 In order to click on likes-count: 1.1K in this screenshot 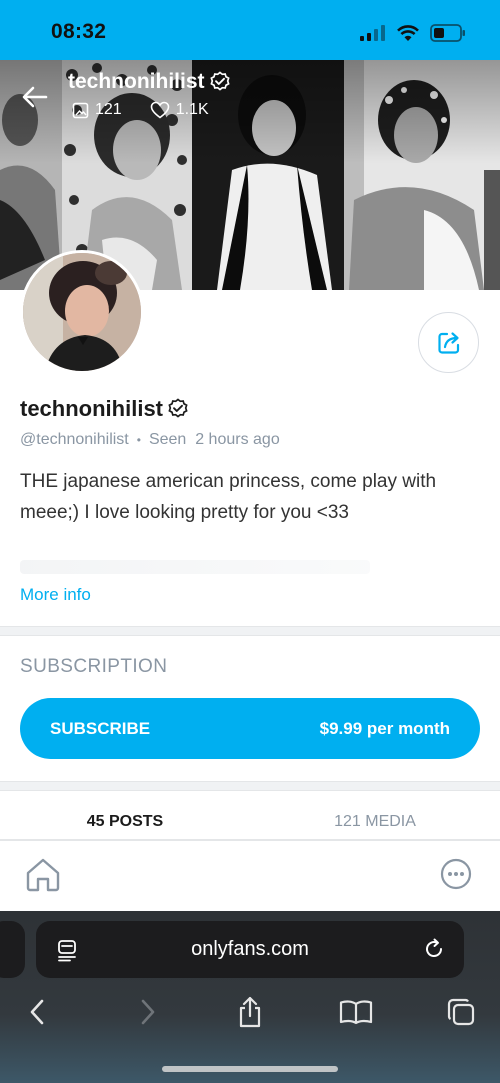, I will do `click(192, 109)`.